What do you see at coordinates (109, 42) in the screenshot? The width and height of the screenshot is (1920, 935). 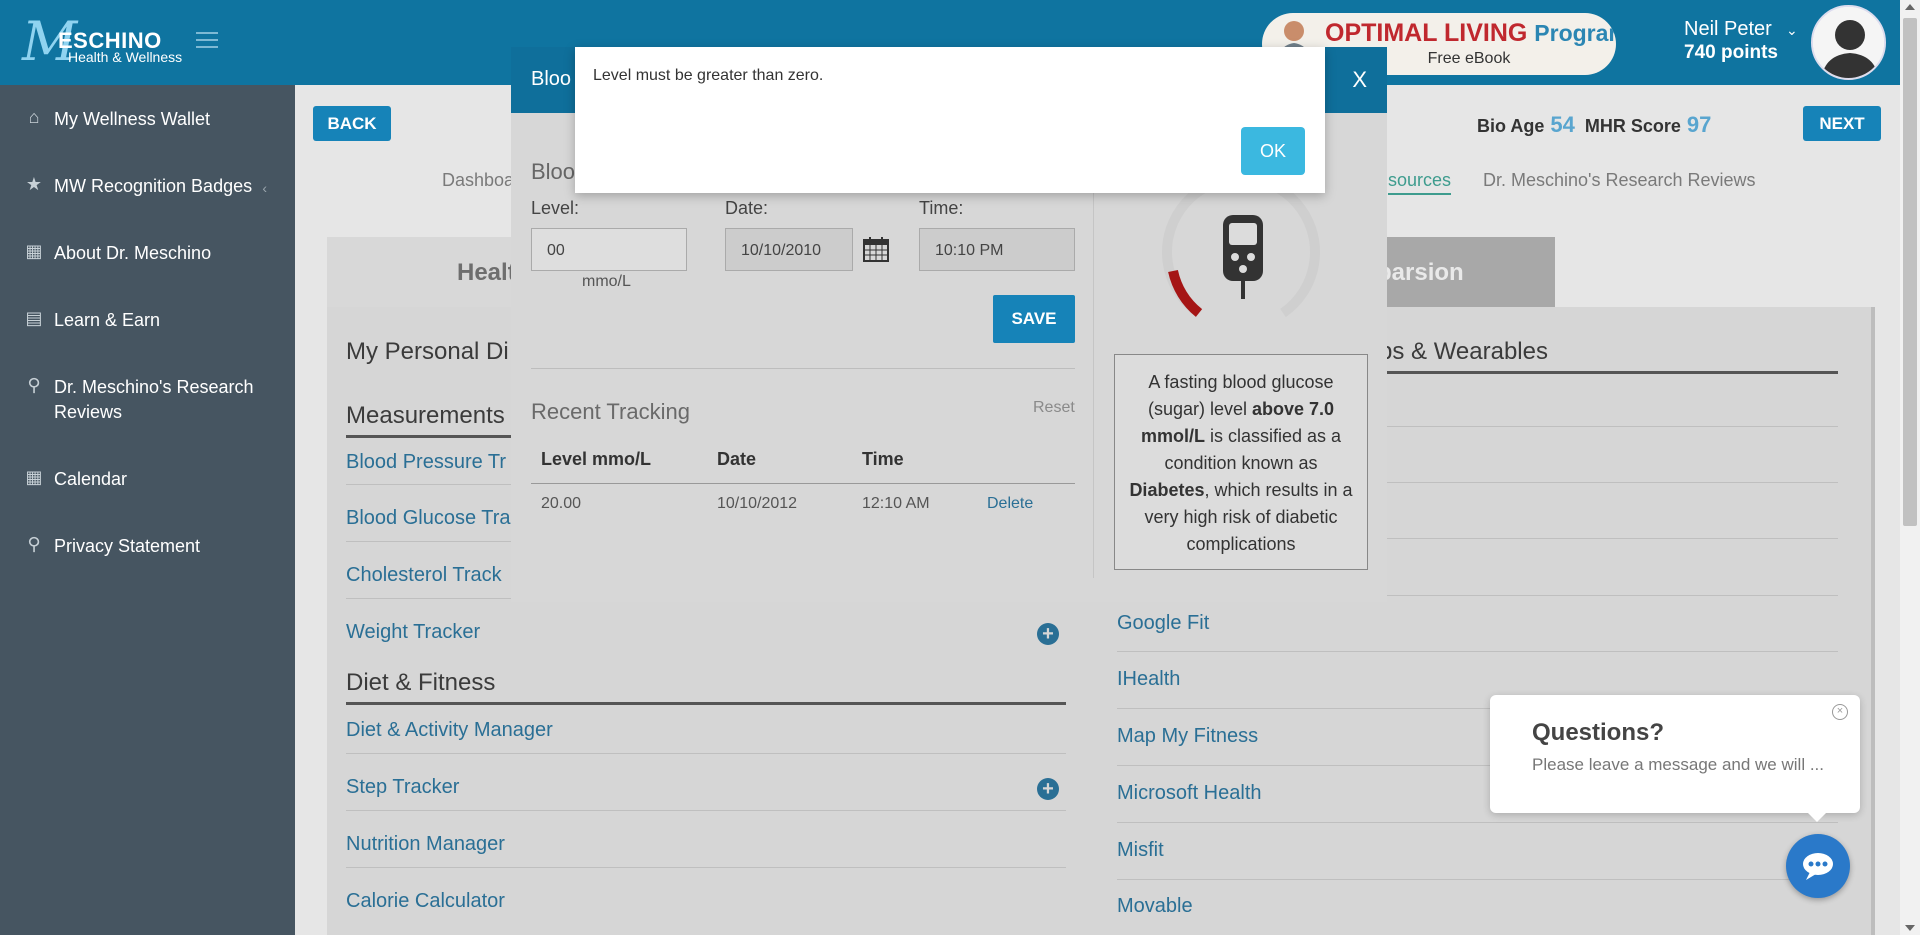 I see `logo: M ESCHINO Health & Wellness` at bounding box center [109, 42].